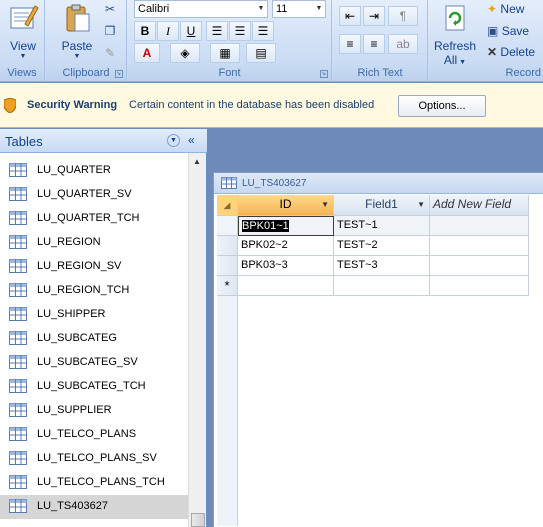 This screenshot has width=543, height=527. I want to click on align-left-icon: ☰, so click(217, 31).